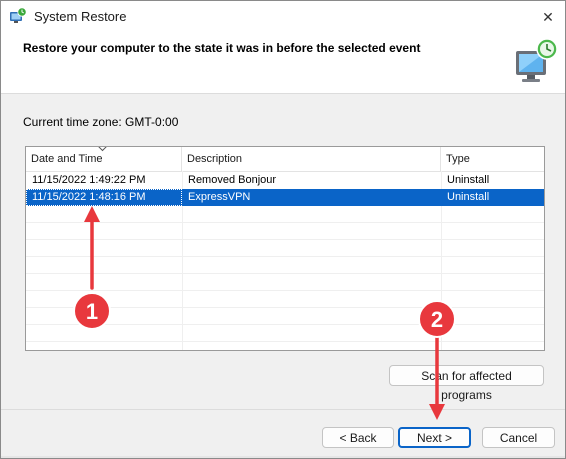  I want to click on cell-date: 11/15/2022 1:49:22 PM, so click(89, 180).